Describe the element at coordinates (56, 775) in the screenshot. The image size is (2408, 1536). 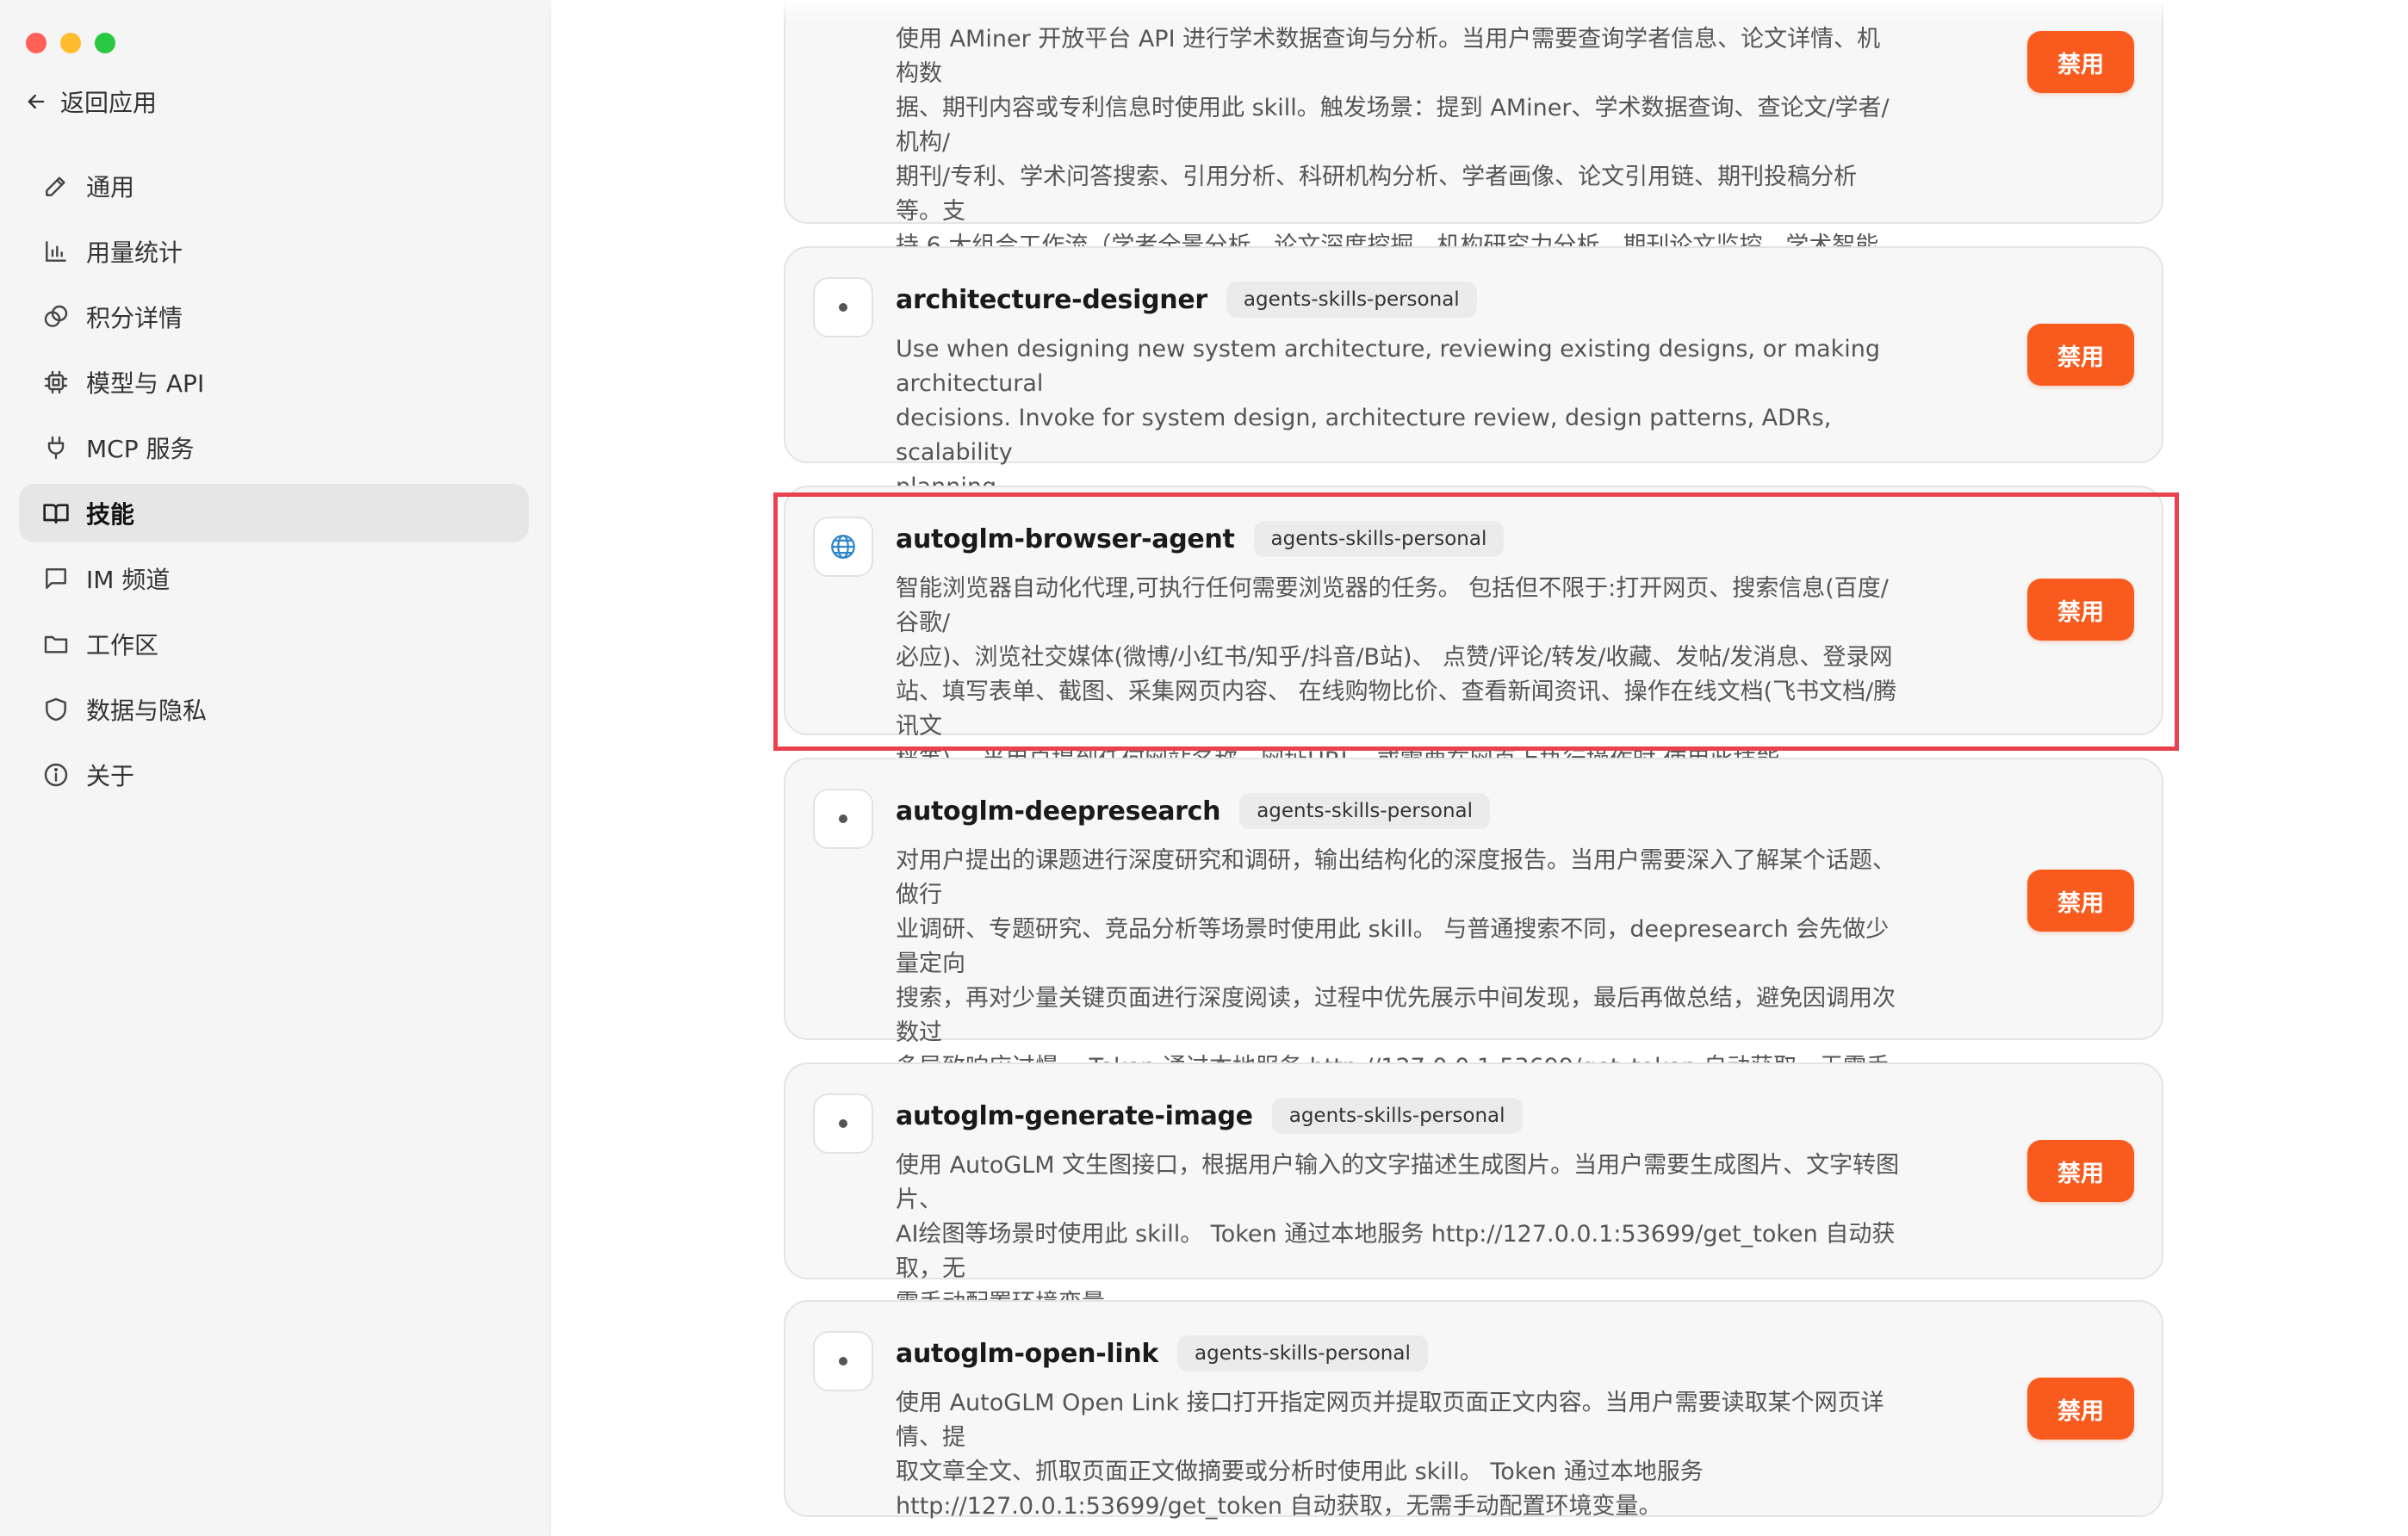
I see `info-icon` at that location.